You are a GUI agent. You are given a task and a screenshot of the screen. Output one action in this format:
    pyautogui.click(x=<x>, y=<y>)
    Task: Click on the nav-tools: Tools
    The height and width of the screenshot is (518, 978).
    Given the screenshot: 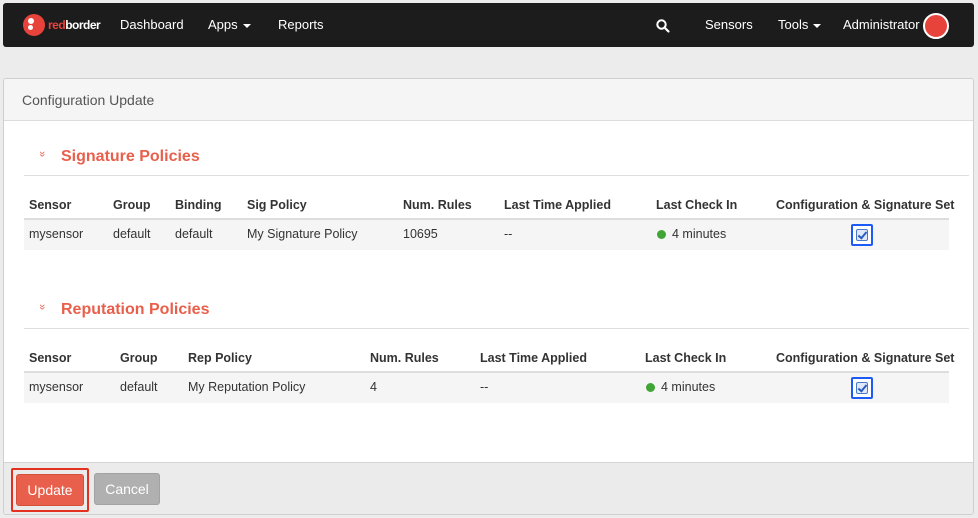 What is the action you would take?
    pyautogui.click(x=800, y=25)
    